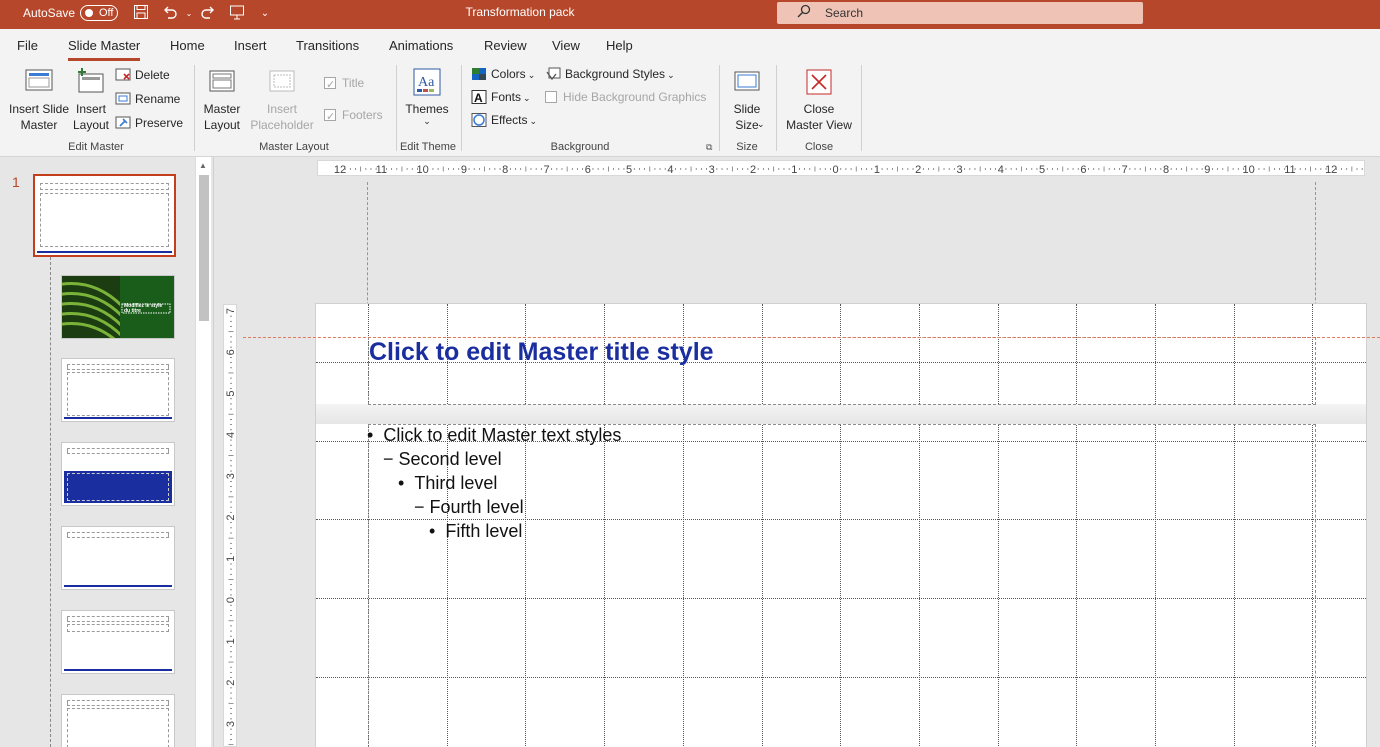 The width and height of the screenshot is (1380, 747). What do you see at coordinates (187, 45) in the screenshot?
I see `tab-home: Home` at bounding box center [187, 45].